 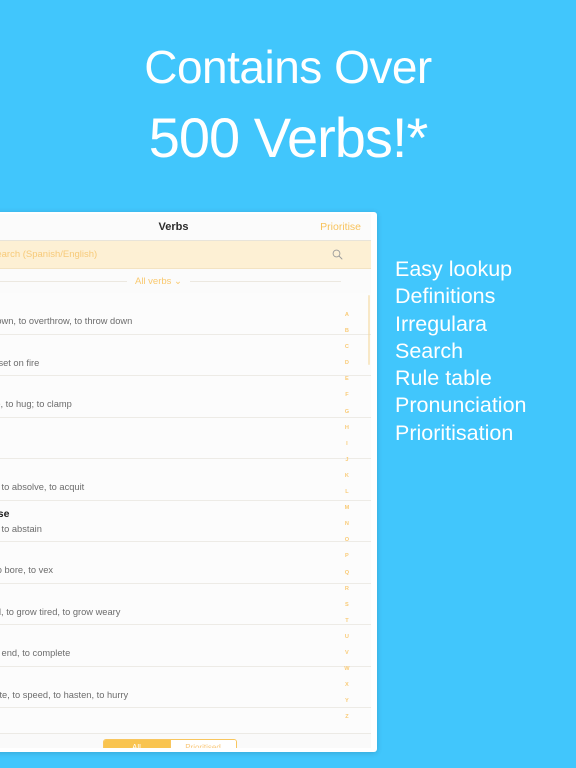 What do you see at coordinates (5, 513) in the screenshot?
I see `verb-word: abstenerse` at bounding box center [5, 513].